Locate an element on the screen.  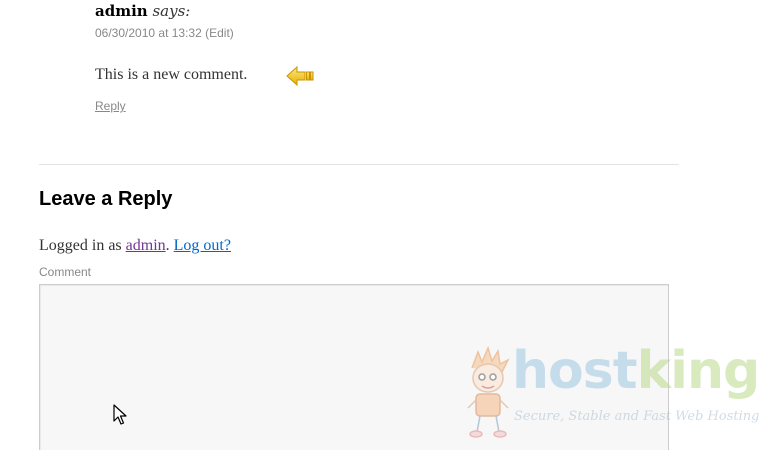
user-profile-link: admin is located at coordinates (146, 245).